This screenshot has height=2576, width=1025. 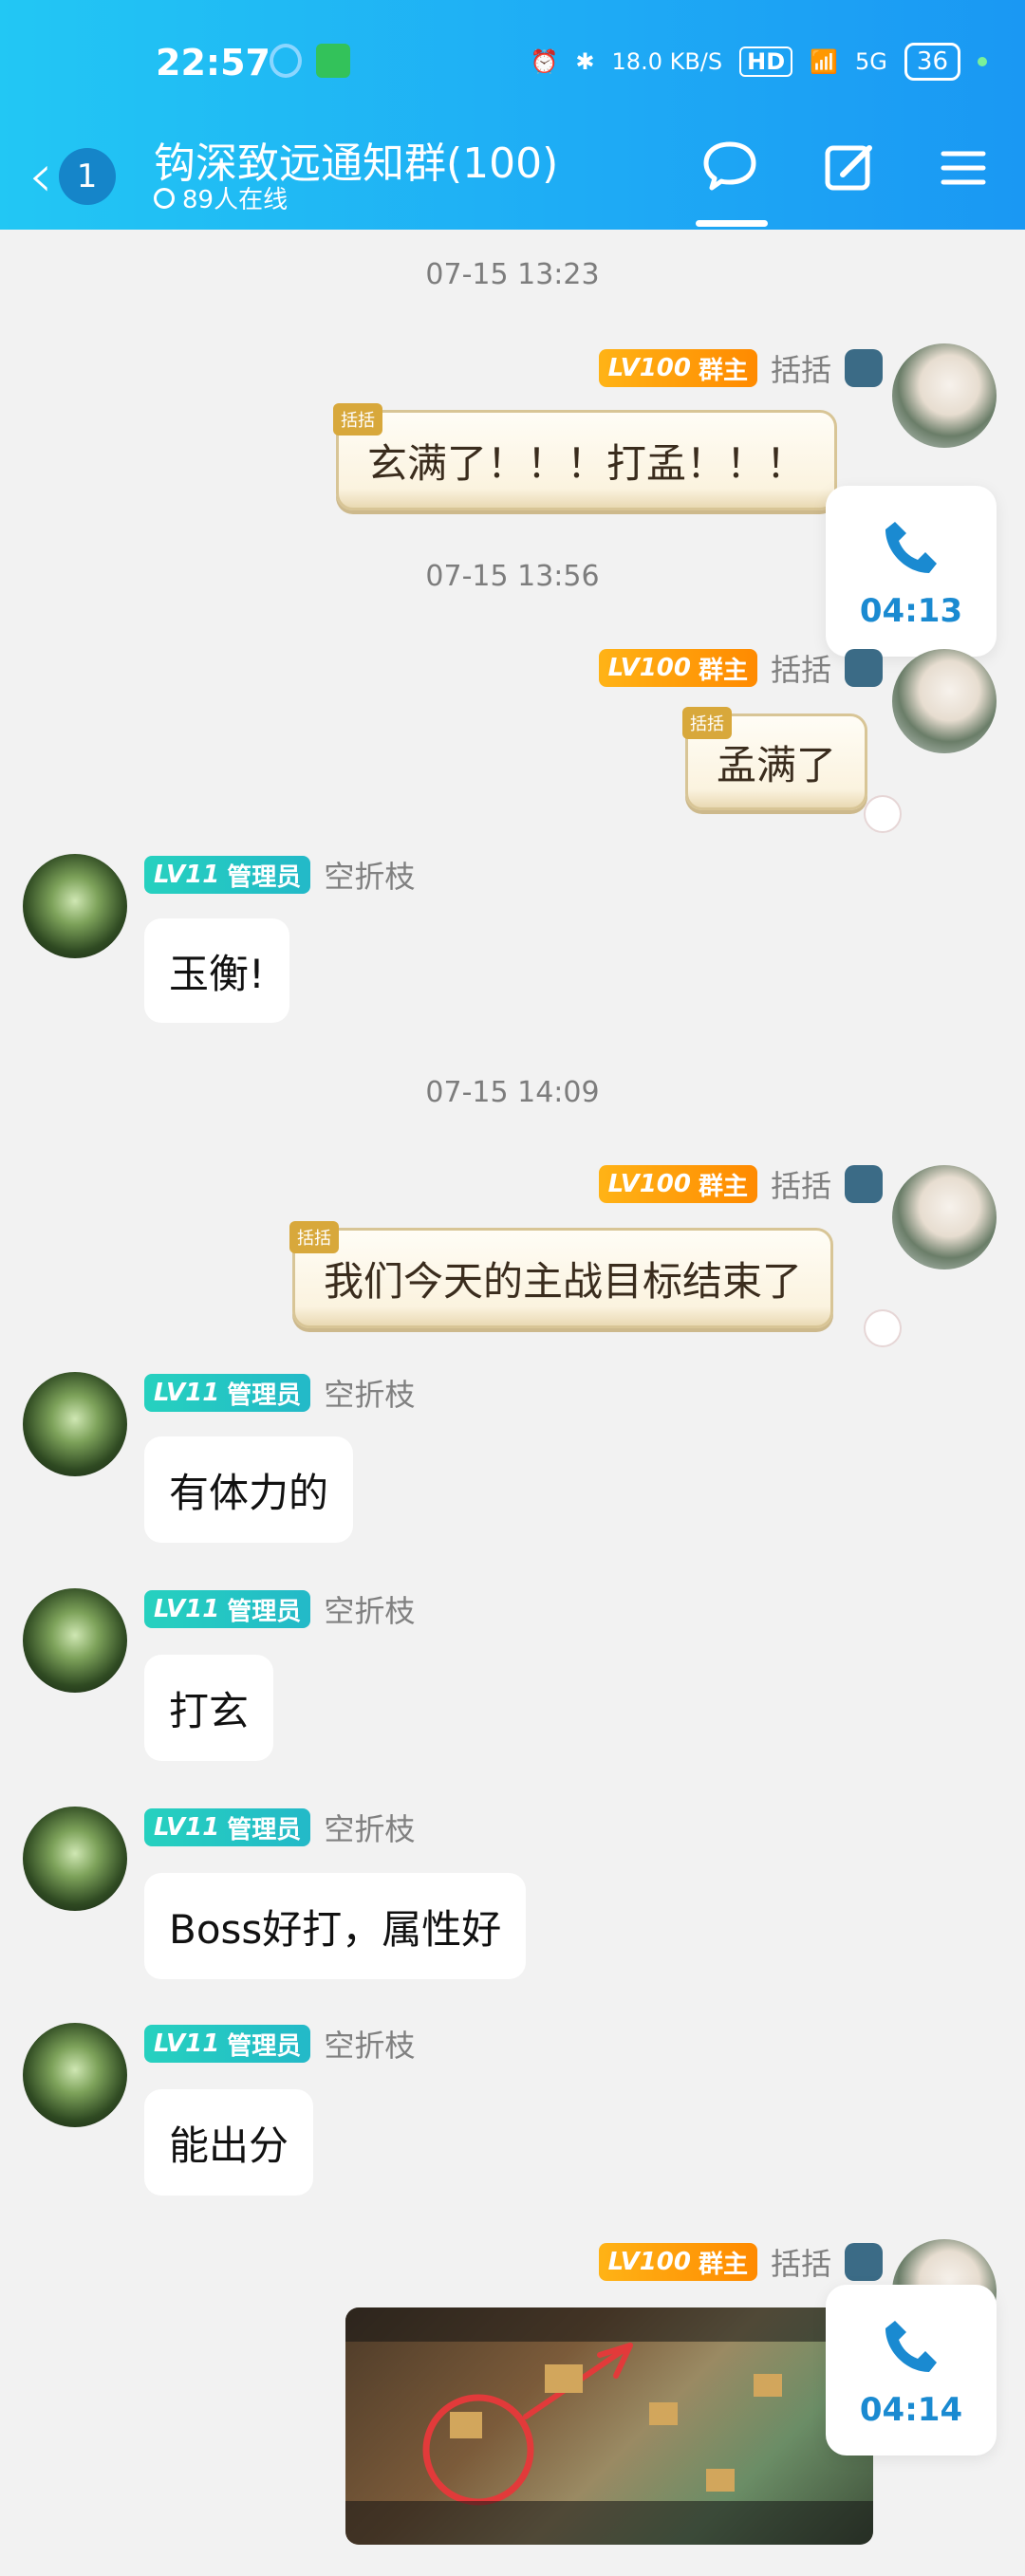 What do you see at coordinates (912, 2370) in the screenshot?
I see `voice-call-card: 04:14` at bounding box center [912, 2370].